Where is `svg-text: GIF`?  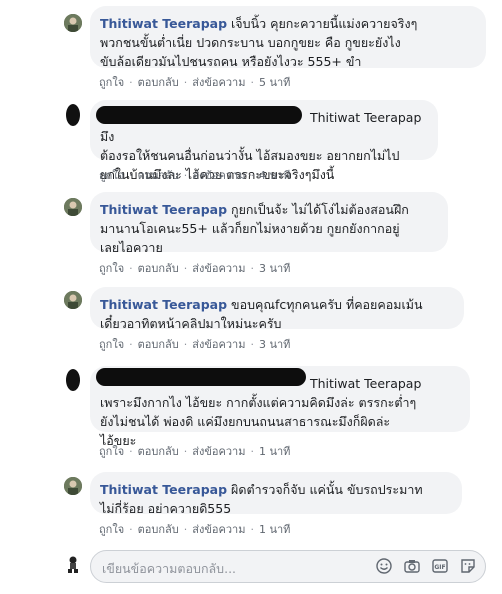
svg-text: GIF is located at coordinates (439, 567).